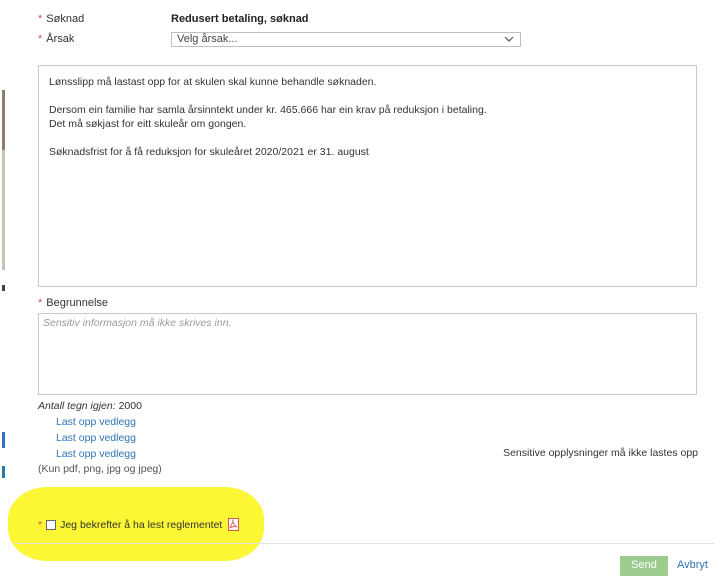 The width and height of the screenshot is (714, 576). Describe the element at coordinates (73, 303) in the screenshot. I see `begrunnelse-label: * Begrunnelse` at that location.